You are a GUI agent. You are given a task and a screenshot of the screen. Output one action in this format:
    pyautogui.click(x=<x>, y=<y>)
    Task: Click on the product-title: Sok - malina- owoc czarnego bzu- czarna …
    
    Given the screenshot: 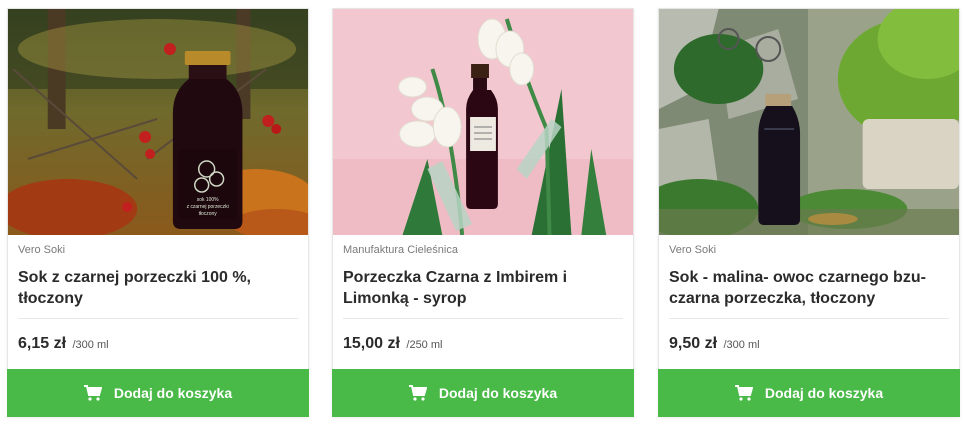 What is the action you would take?
    pyautogui.click(x=810, y=288)
    